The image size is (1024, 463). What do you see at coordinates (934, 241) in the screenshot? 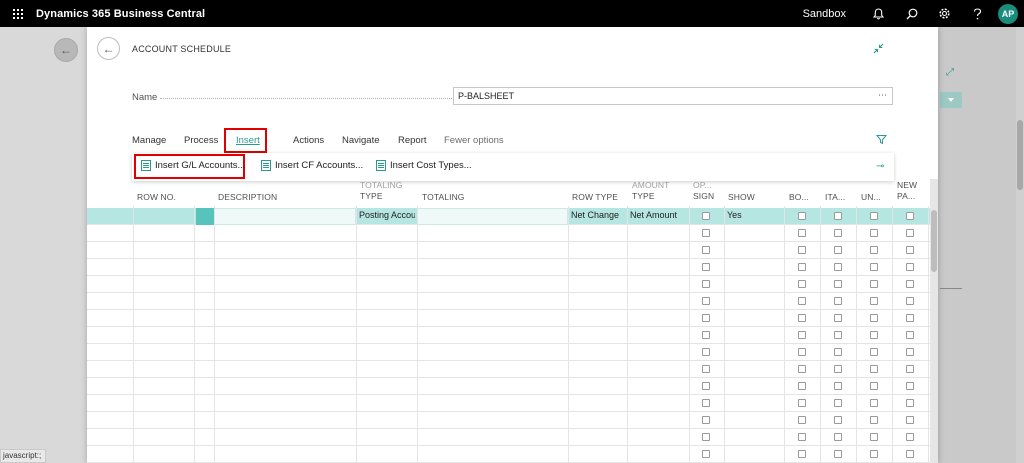
I see `grid-scrollbar-thumb` at bounding box center [934, 241].